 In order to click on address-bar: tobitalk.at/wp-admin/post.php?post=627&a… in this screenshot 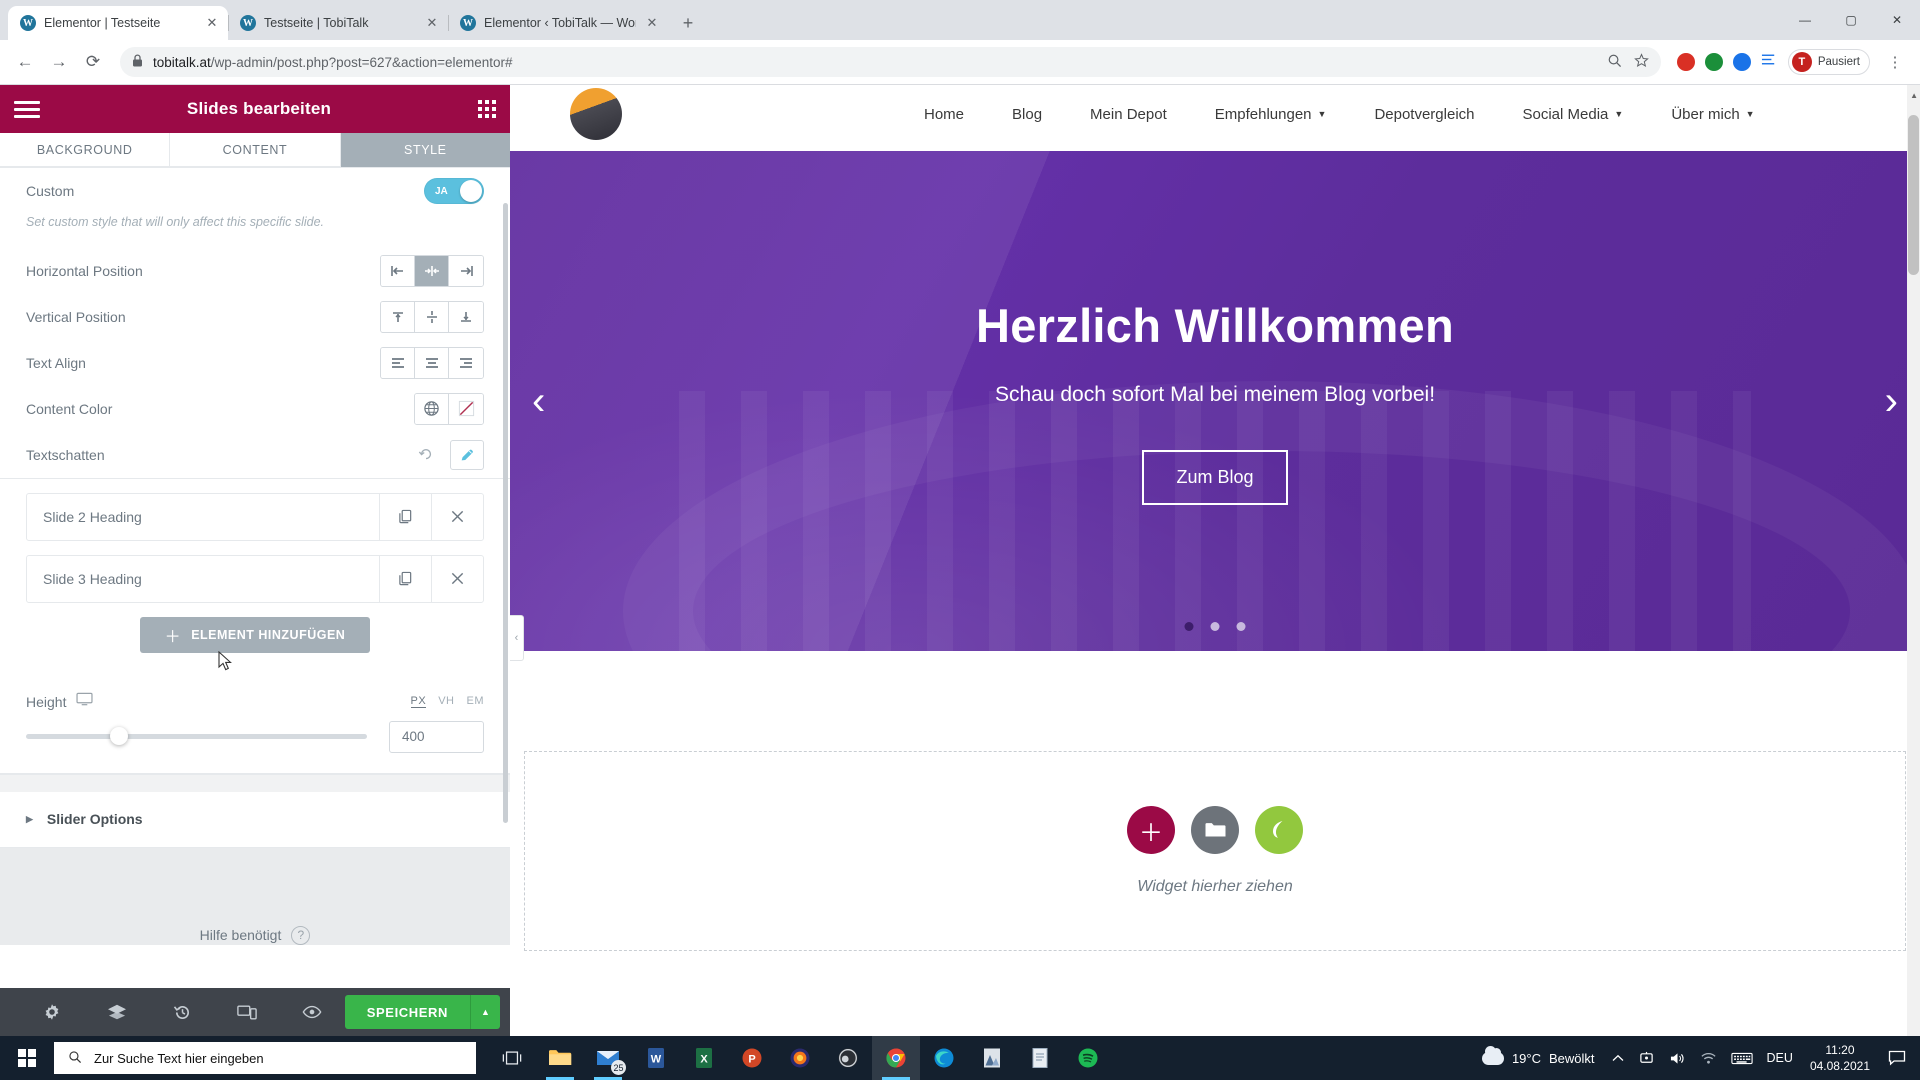, I will do `click(890, 62)`.